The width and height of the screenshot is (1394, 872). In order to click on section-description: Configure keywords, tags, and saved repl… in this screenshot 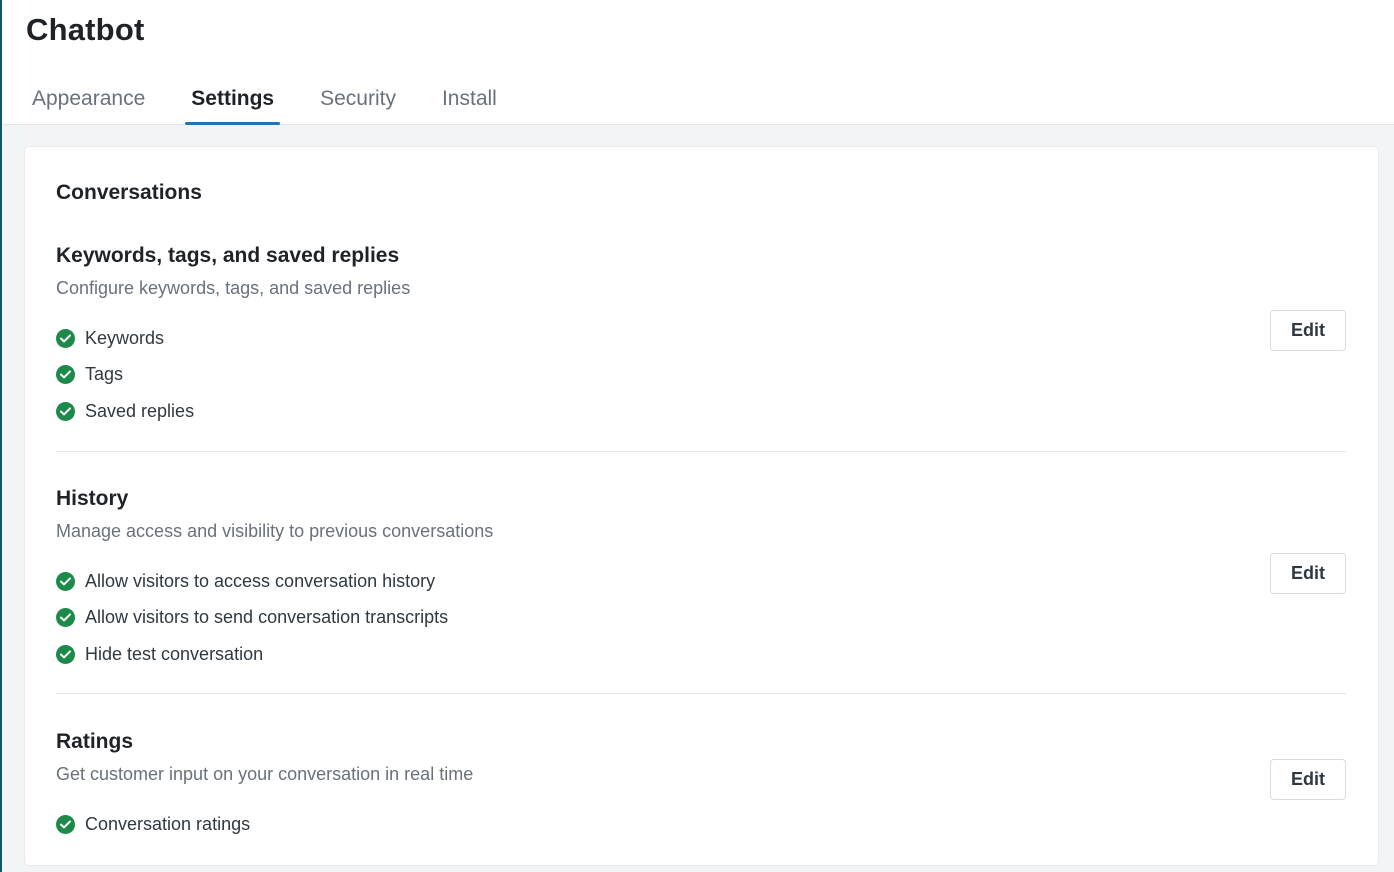, I will do `click(233, 288)`.